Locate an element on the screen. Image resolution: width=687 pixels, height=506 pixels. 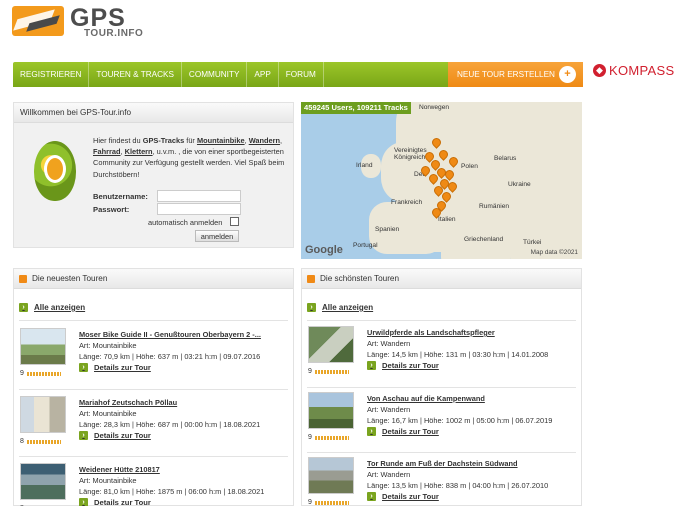
map-label: Polen is located at coordinates (469, 166).